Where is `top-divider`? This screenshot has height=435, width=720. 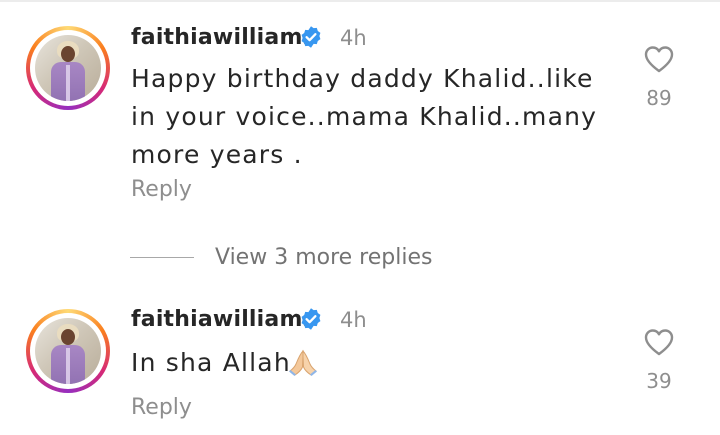 top-divider is located at coordinates (360, 1).